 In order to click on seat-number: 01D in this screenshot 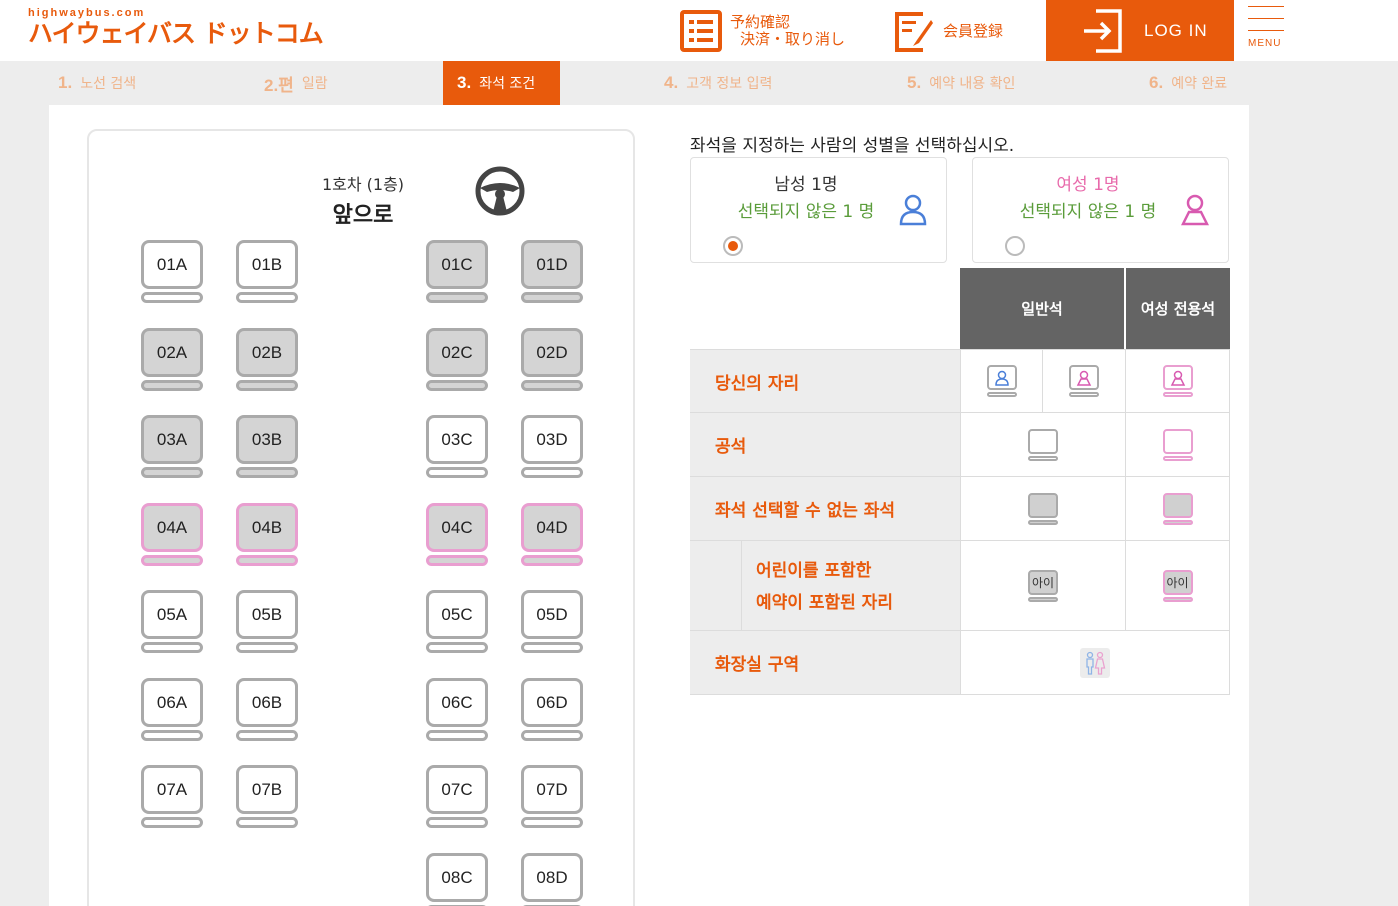, I will do `click(552, 264)`.